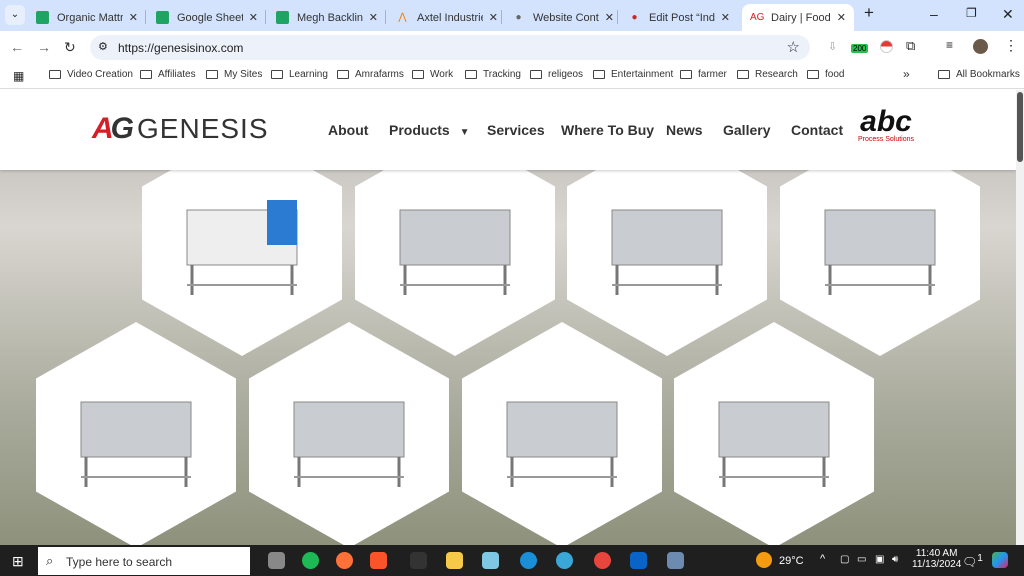 Image resolution: width=1024 pixels, height=576 pixels. Describe the element at coordinates (17, 47) in the screenshot. I see `back-button: ←` at that location.